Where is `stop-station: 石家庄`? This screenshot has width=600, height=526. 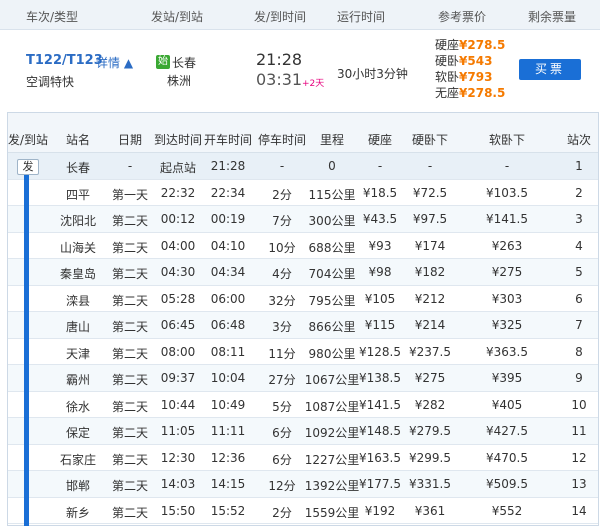 stop-station: 石家庄 is located at coordinates (78, 459).